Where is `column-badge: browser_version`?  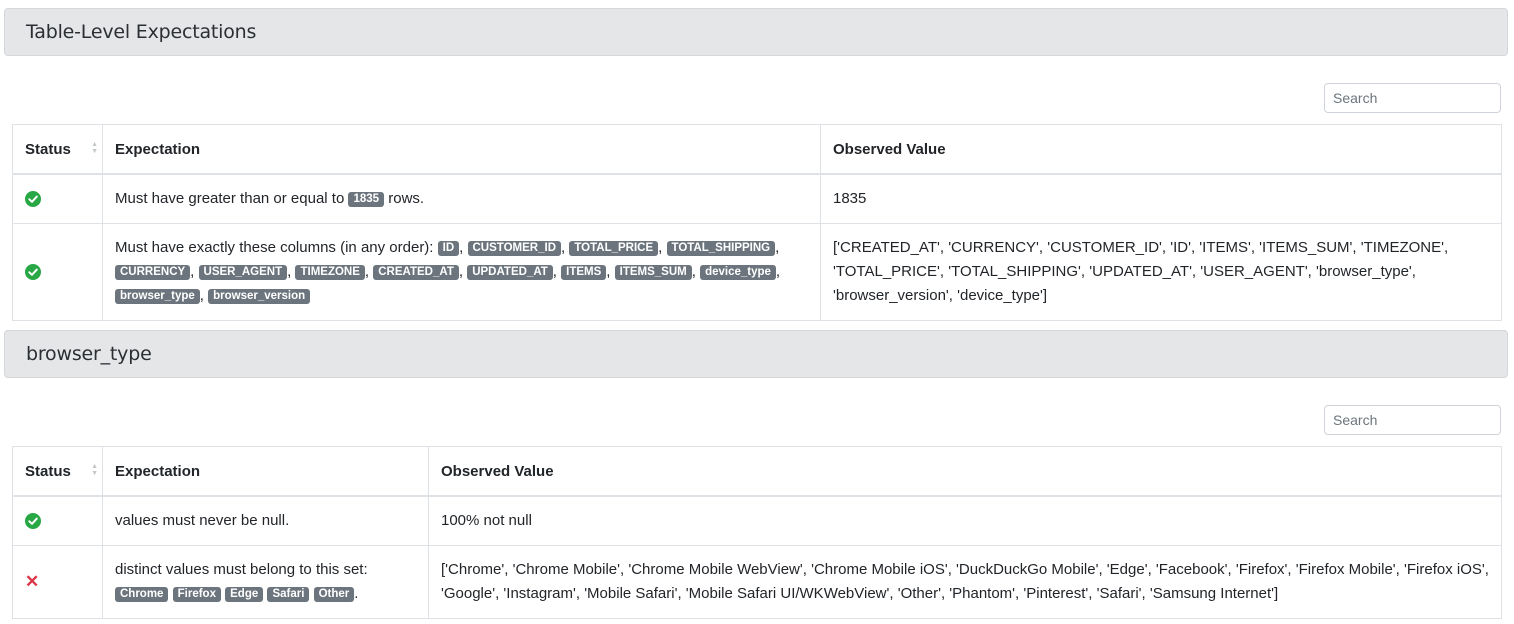
column-badge: browser_version is located at coordinates (259, 296).